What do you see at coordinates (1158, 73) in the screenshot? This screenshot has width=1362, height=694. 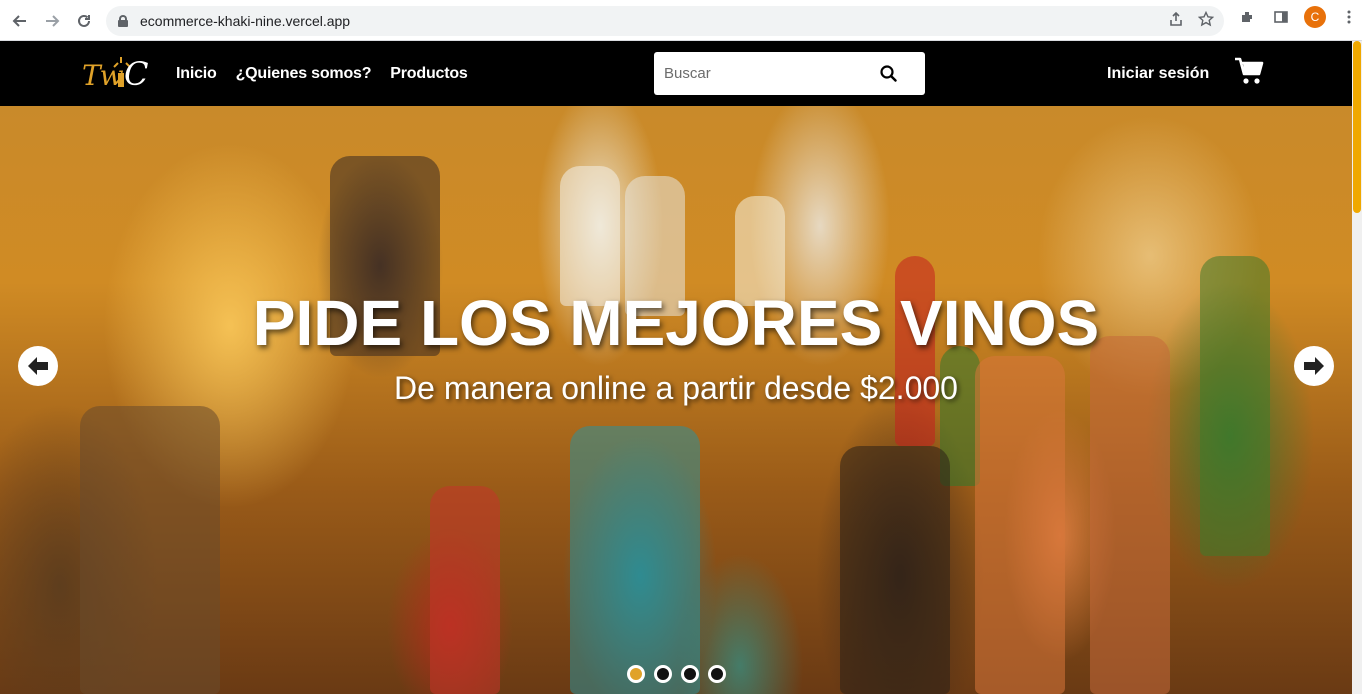 I see `login-link: Iniciar sesión` at bounding box center [1158, 73].